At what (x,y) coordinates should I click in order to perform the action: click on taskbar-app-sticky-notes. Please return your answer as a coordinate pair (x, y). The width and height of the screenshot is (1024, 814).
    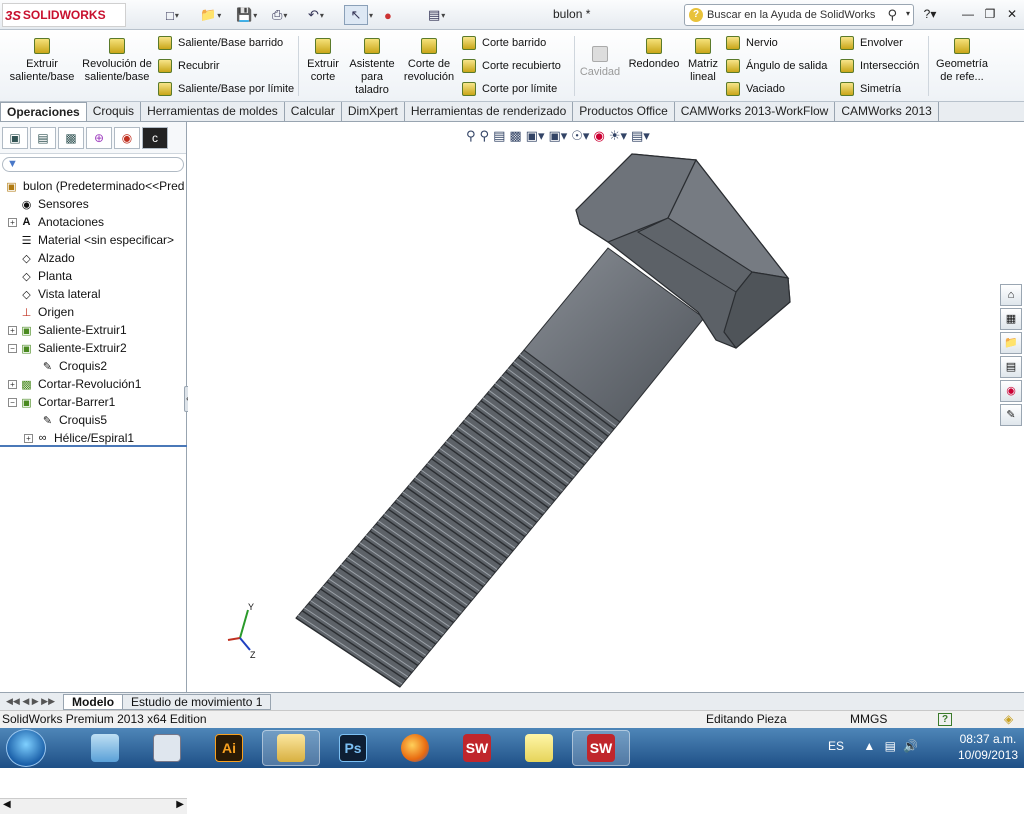
    Looking at the image, I should click on (539, 748).